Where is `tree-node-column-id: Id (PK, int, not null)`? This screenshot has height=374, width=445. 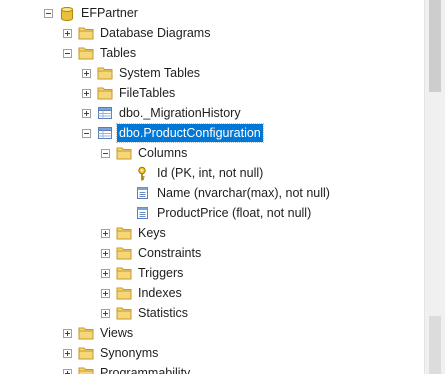
tree-node-column-id: Id (PK, int, not null) is located at coordinates (200, 173).